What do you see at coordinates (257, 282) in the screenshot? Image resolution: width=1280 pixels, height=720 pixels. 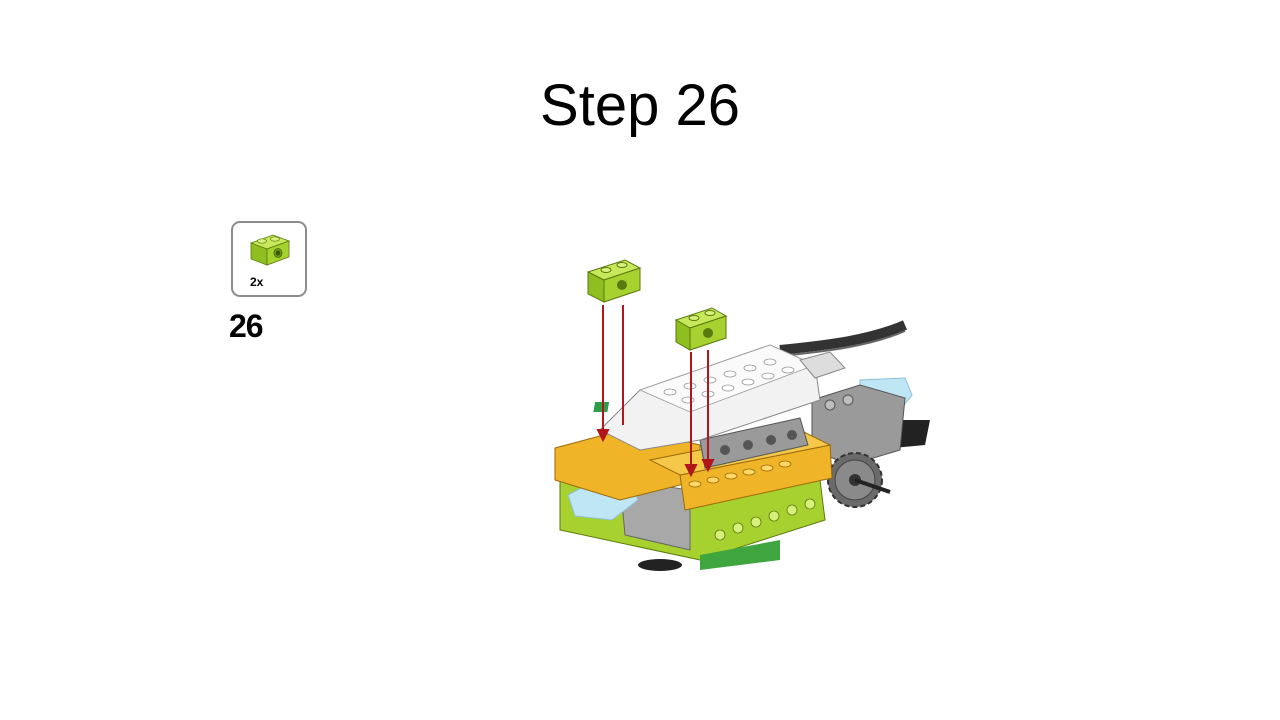 I see `parts-quantity: 2x` at bounding box center [257, 282].